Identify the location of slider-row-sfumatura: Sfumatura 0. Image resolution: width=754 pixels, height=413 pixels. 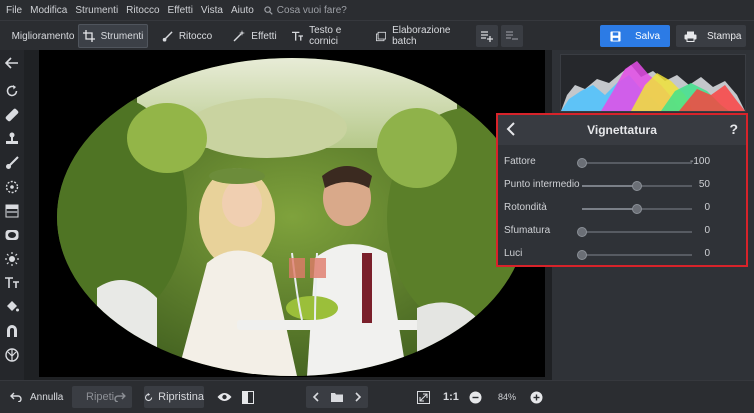
(624, 232).